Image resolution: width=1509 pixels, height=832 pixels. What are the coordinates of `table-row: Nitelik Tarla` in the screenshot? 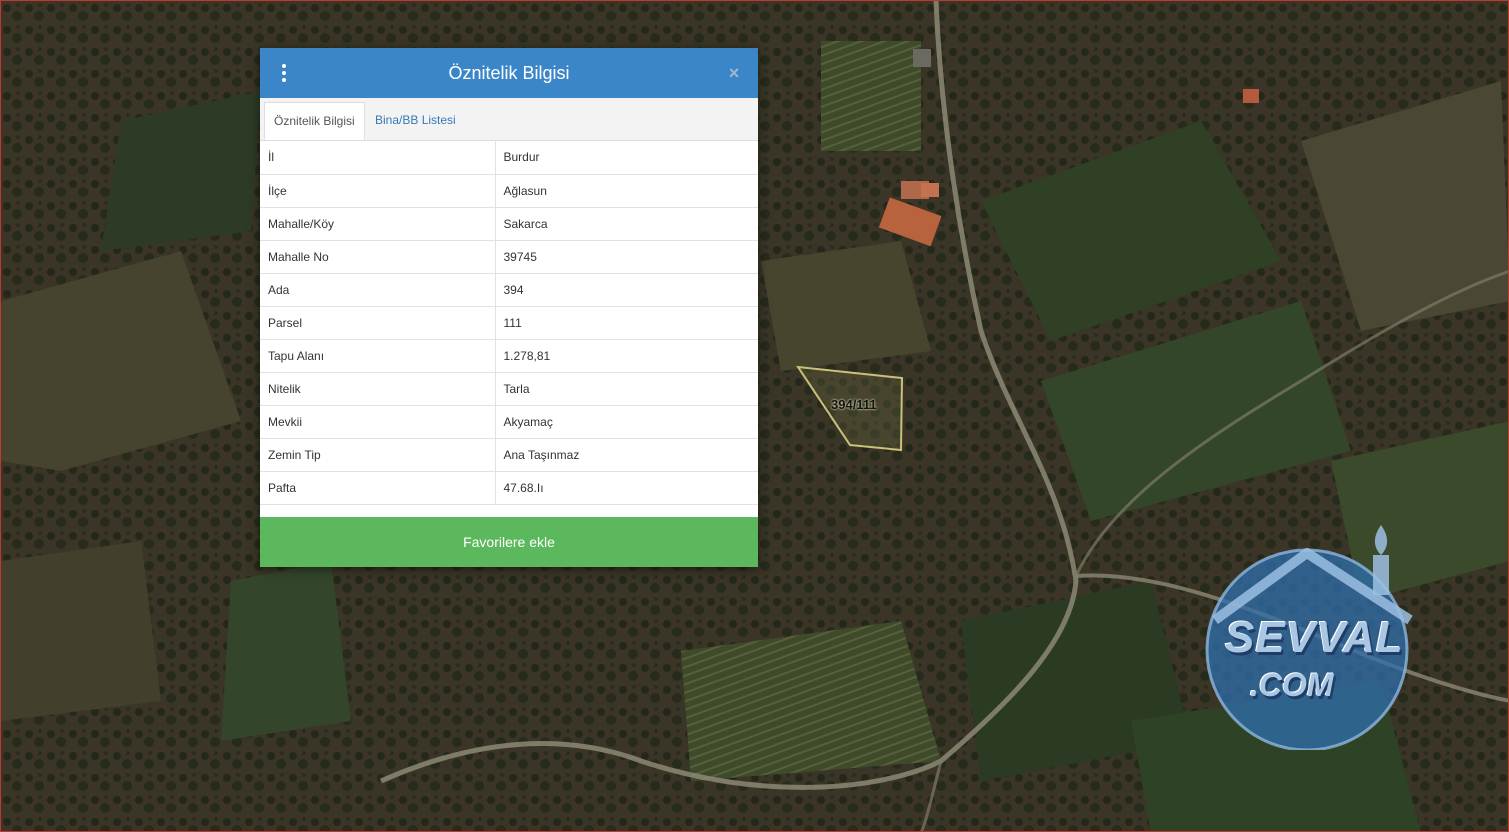 It's located at (509, 389).